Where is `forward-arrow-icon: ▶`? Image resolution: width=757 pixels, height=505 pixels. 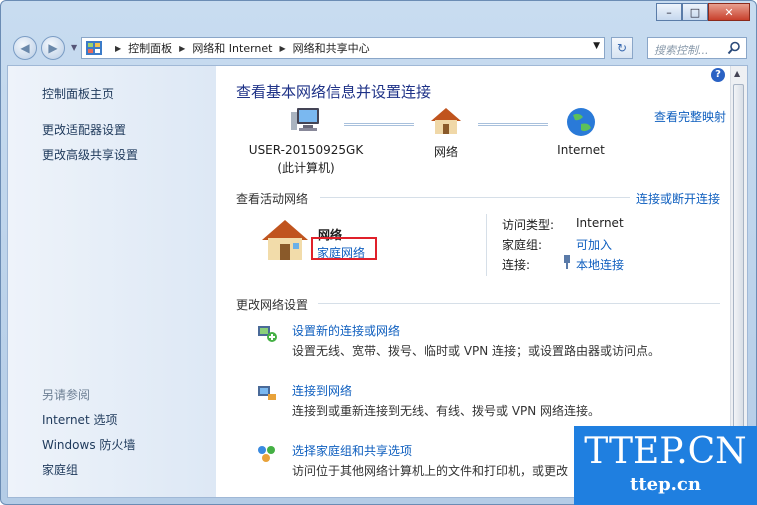
forward-arrow-icon: ▶ is located at coordinates (53, 48).